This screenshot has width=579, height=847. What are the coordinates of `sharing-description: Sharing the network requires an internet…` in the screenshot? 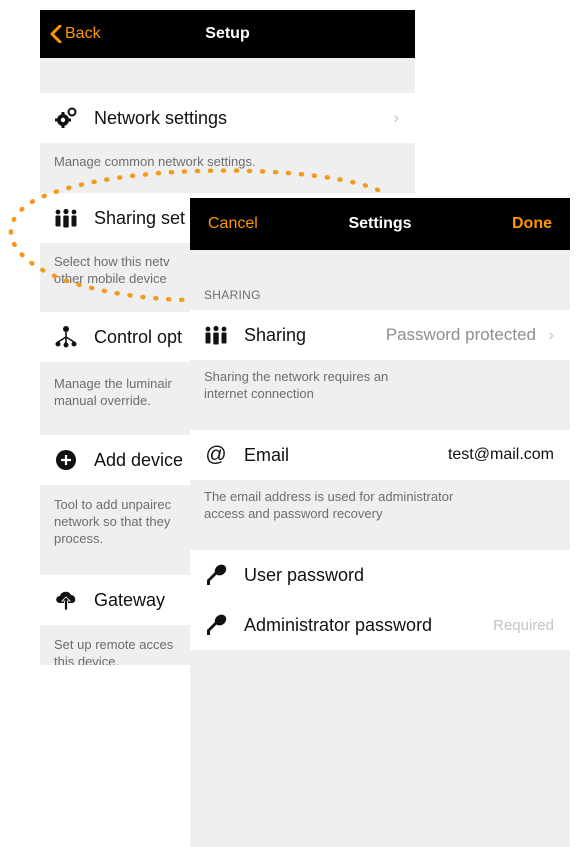 It's located at (382, 385).